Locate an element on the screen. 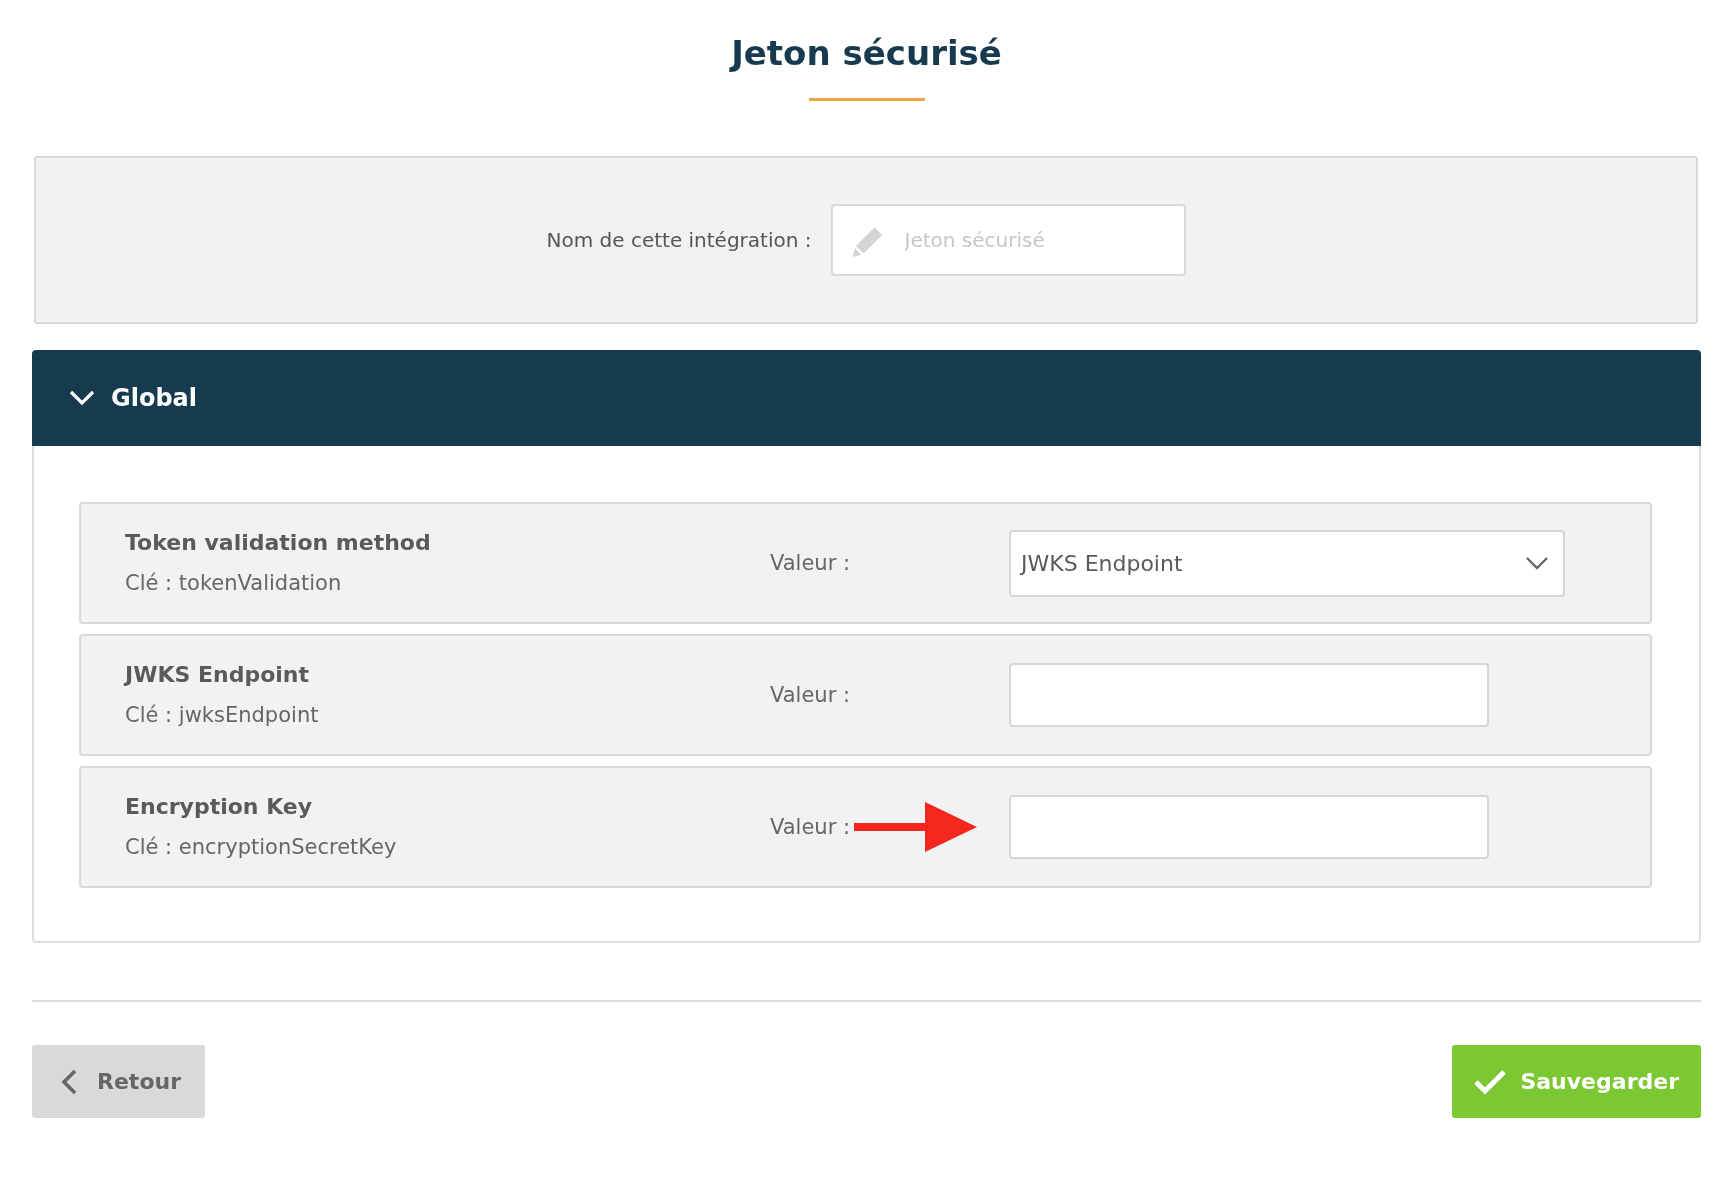  checkmark-icon is located at coordinates (1490, 1081).